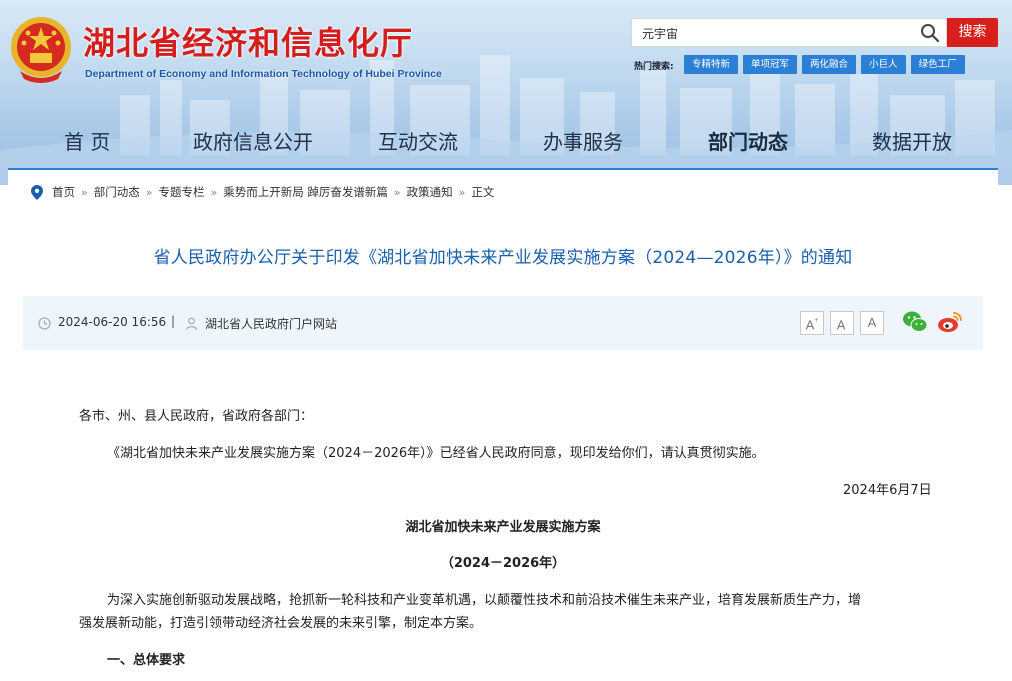 Image resolution: width=1012 pixels, height=681 pixels. Describe the element at coordinates (418, 145) in the screenshot. I see `nav-item-interaction: 互动交流` at that location.